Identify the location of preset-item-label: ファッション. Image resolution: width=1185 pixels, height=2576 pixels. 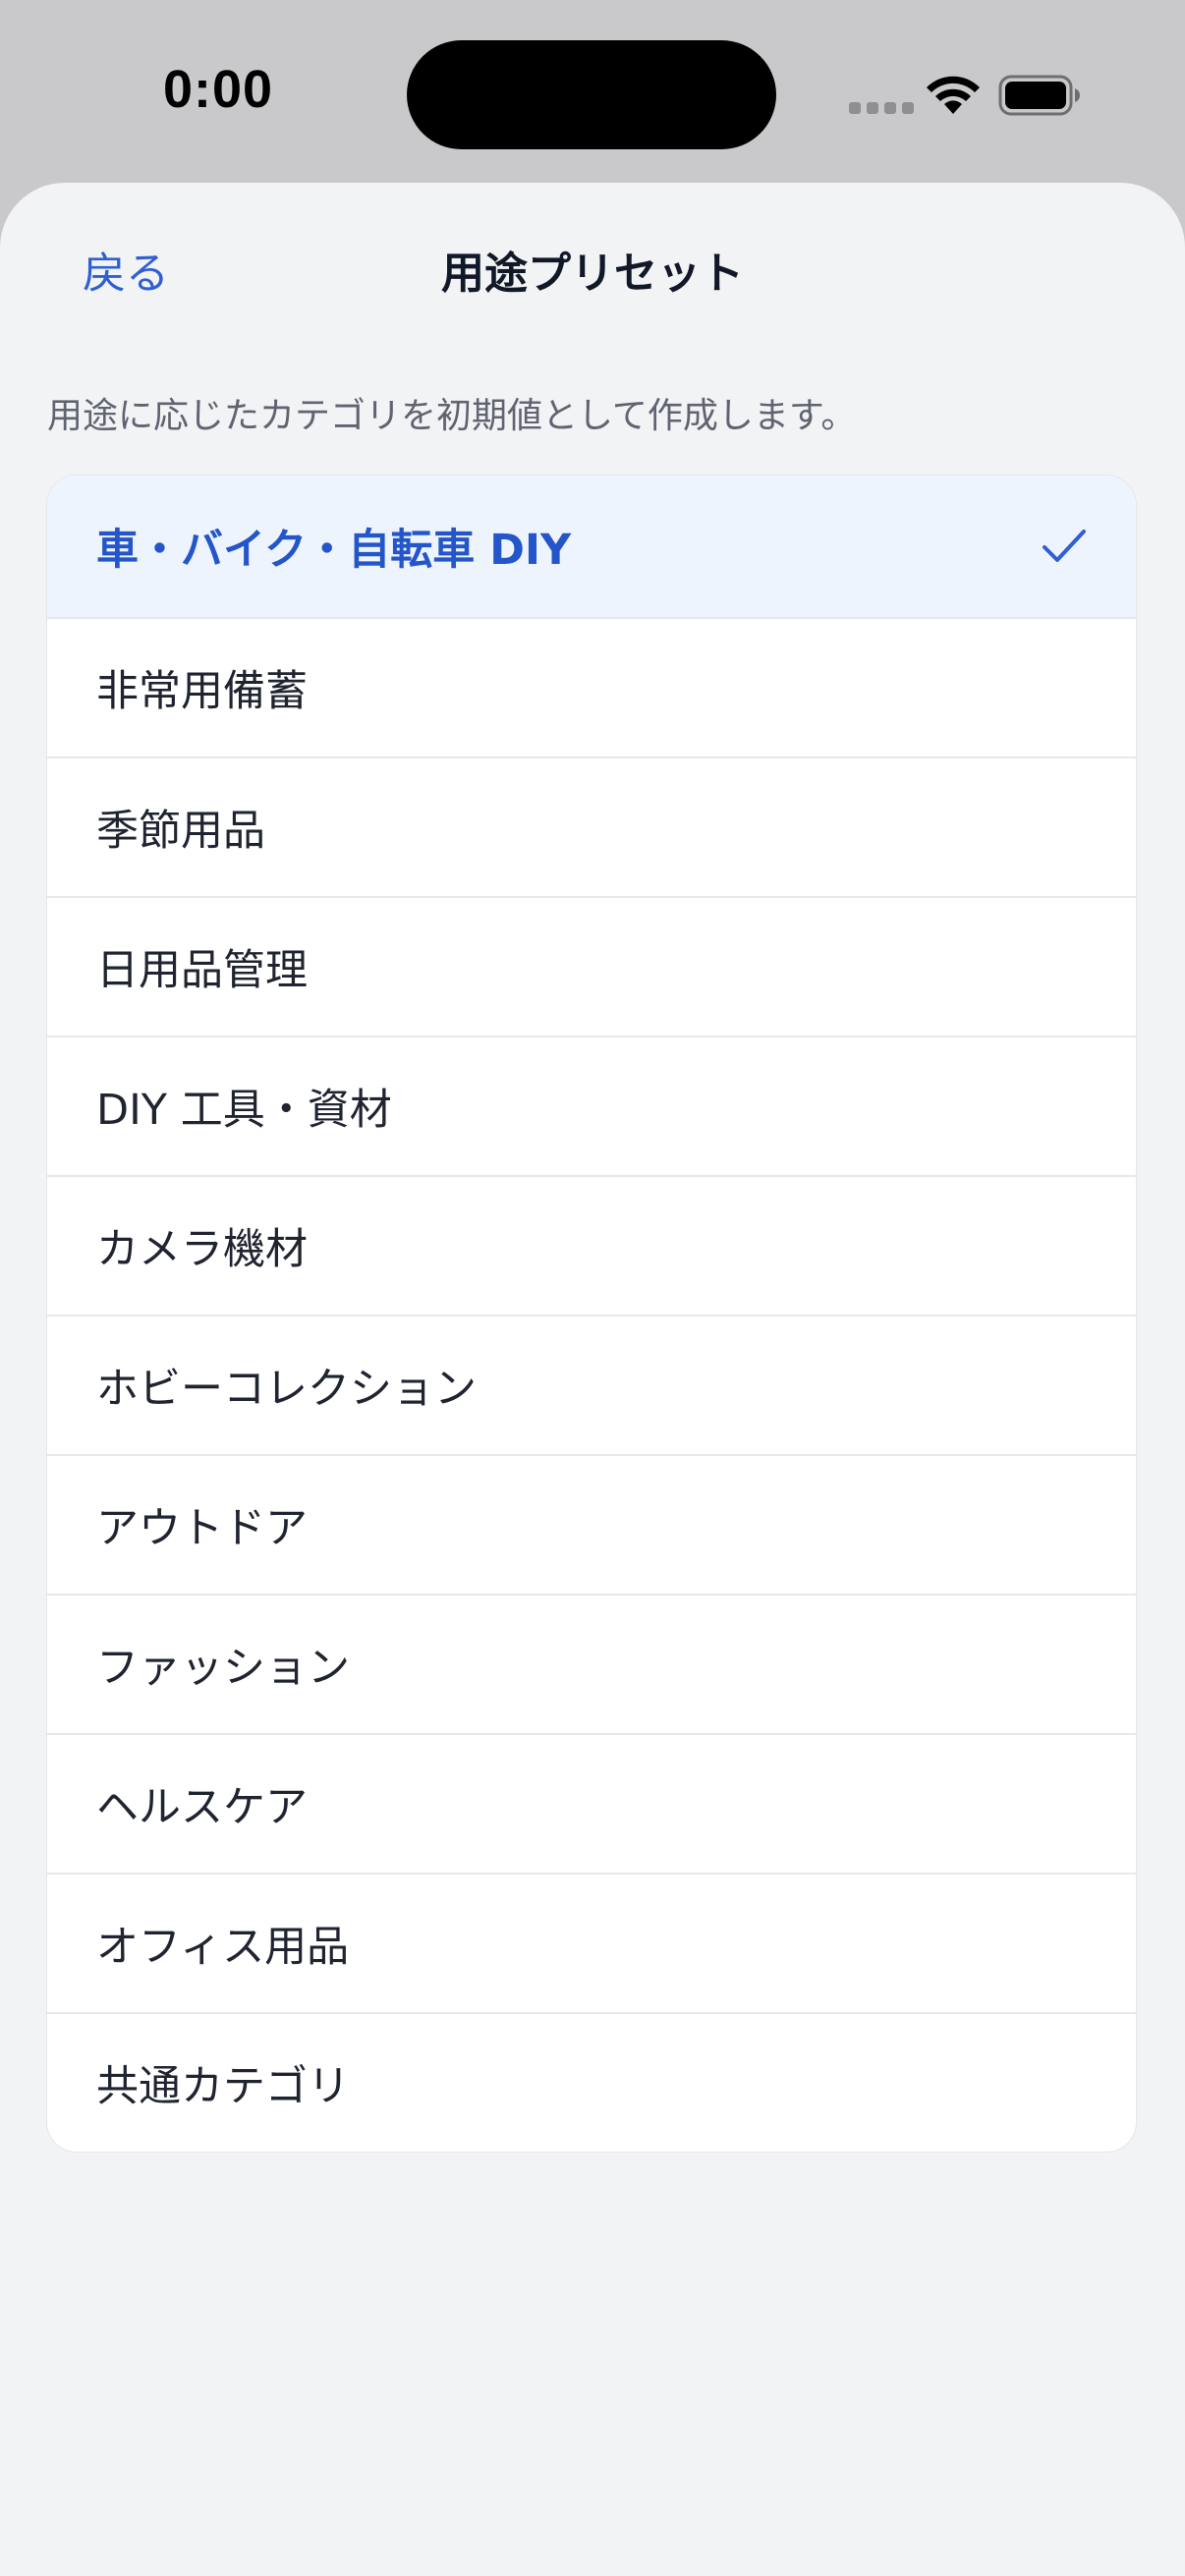
(223, 1668).